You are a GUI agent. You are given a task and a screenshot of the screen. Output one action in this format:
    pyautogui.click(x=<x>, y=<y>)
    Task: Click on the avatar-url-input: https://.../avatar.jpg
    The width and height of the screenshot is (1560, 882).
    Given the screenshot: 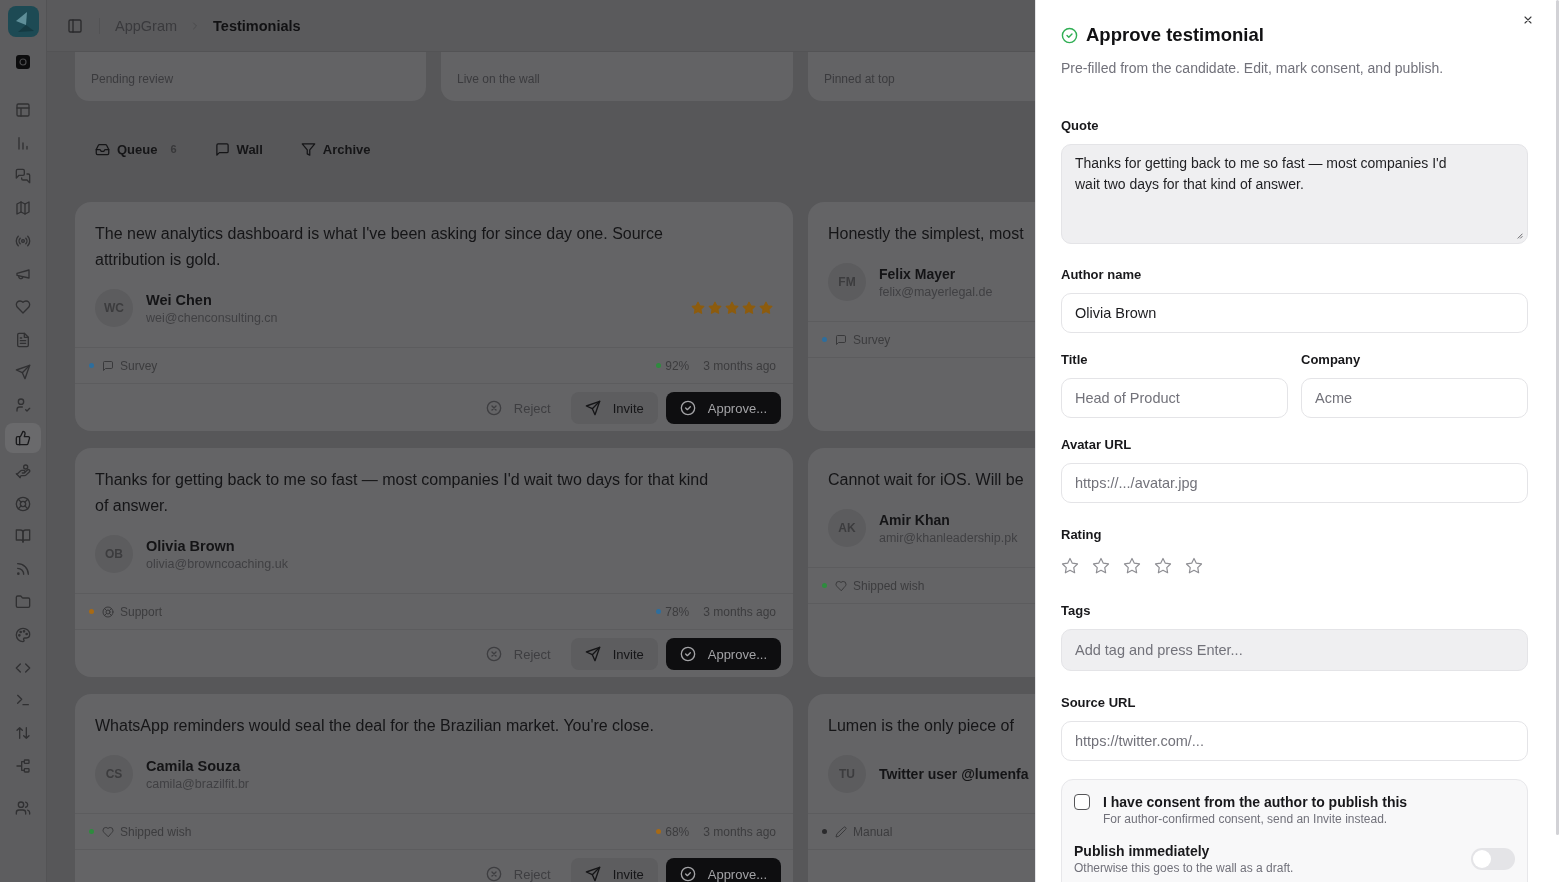 What is the action you would take?
    pyautogui.click(x=1294, y=483)
    